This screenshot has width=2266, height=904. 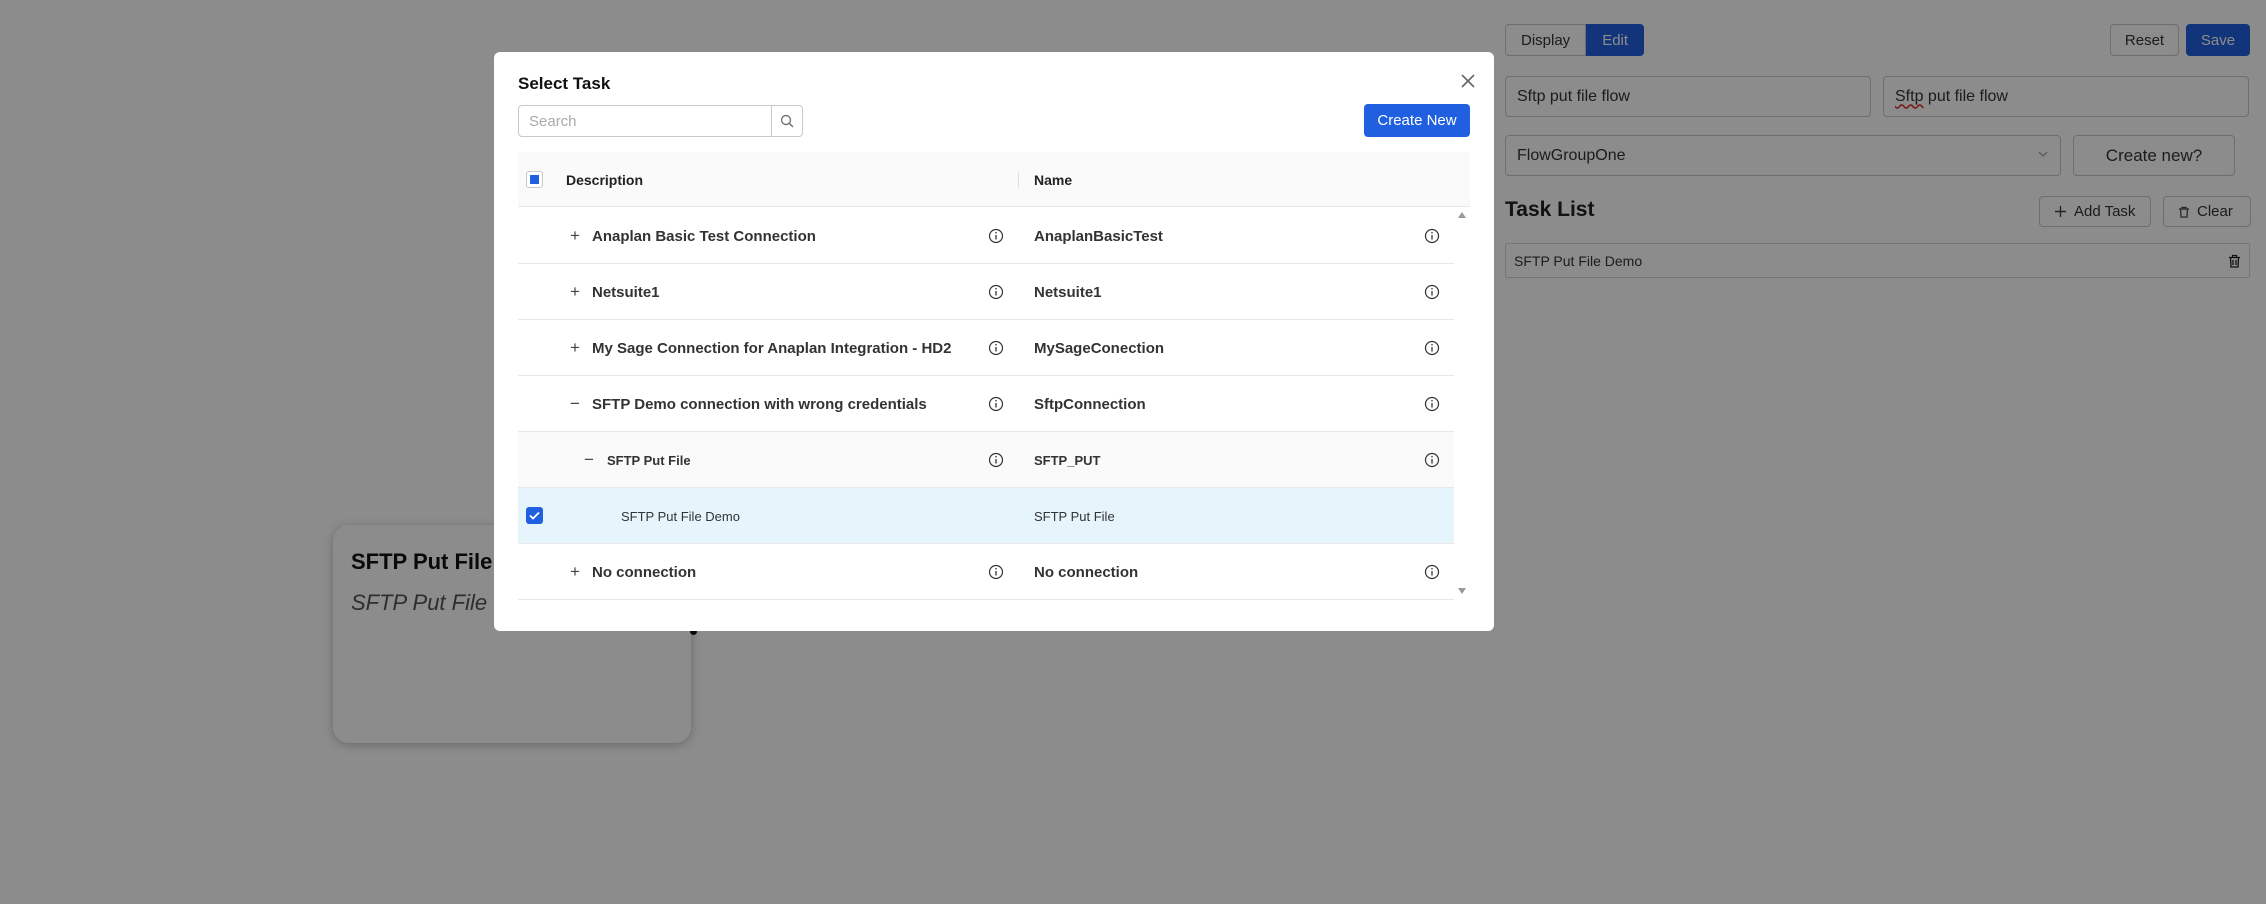 What do you see at coordinates (1074, 516) in the screenshot?
I see `row-name: SFTP Put File` at bounding box center [1074, 516].